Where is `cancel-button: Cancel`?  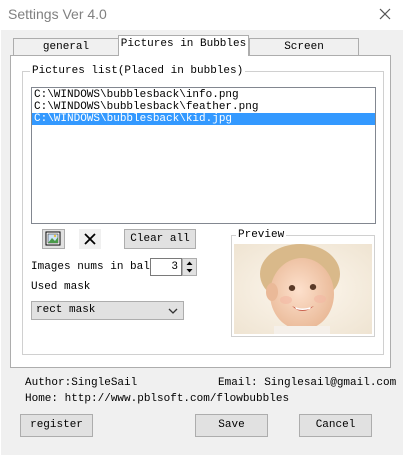
cancel-button: Cancel is located at coordinates (335, 425).